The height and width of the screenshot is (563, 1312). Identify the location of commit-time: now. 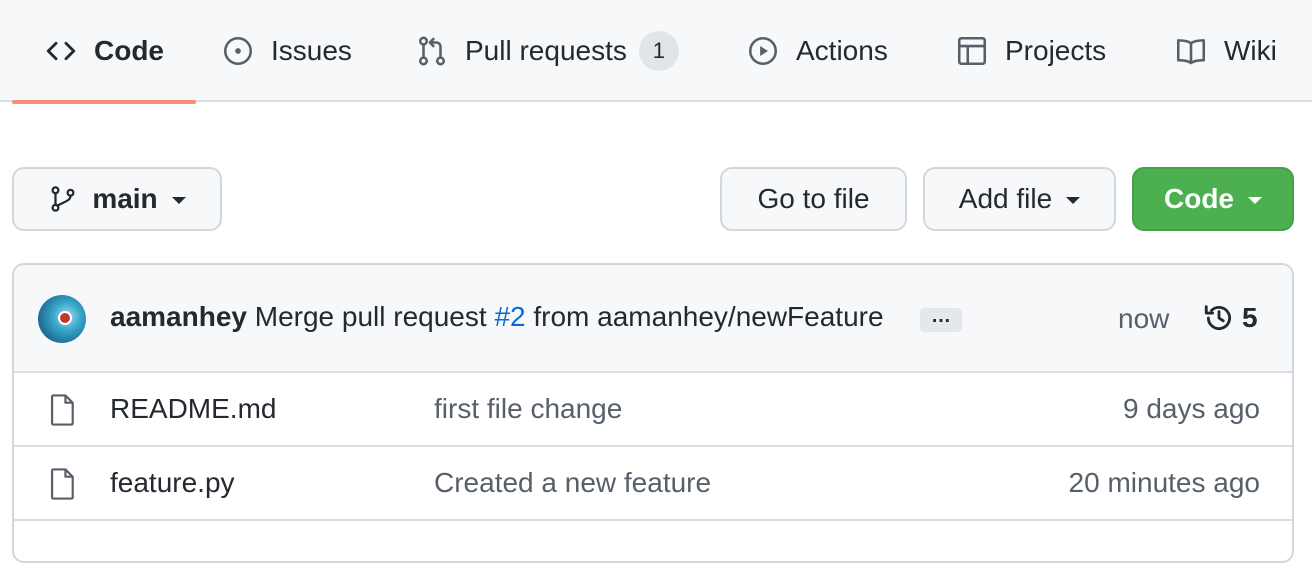
(1143, 319).